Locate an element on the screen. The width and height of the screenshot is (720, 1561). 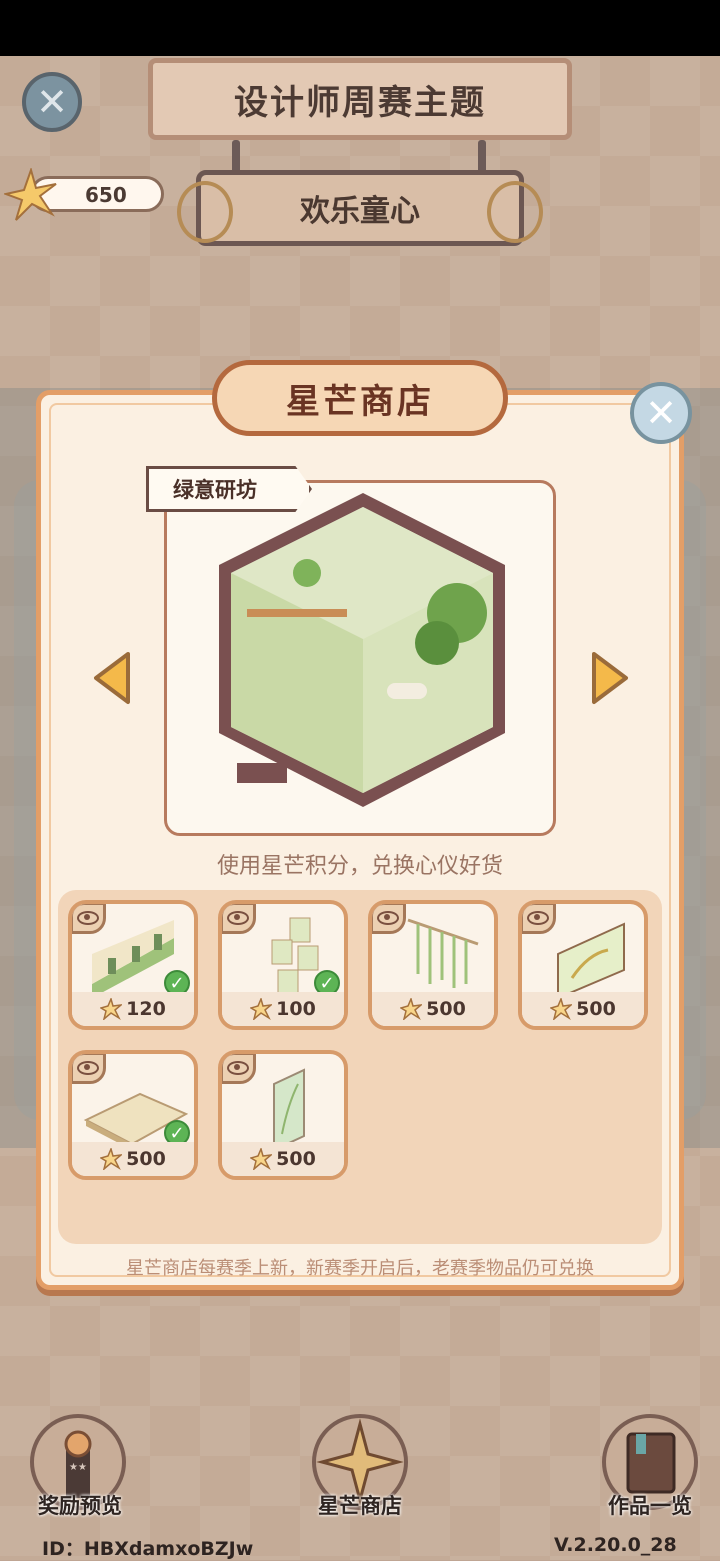
top-close-button: ✕ is located at coordinates (52, 102).